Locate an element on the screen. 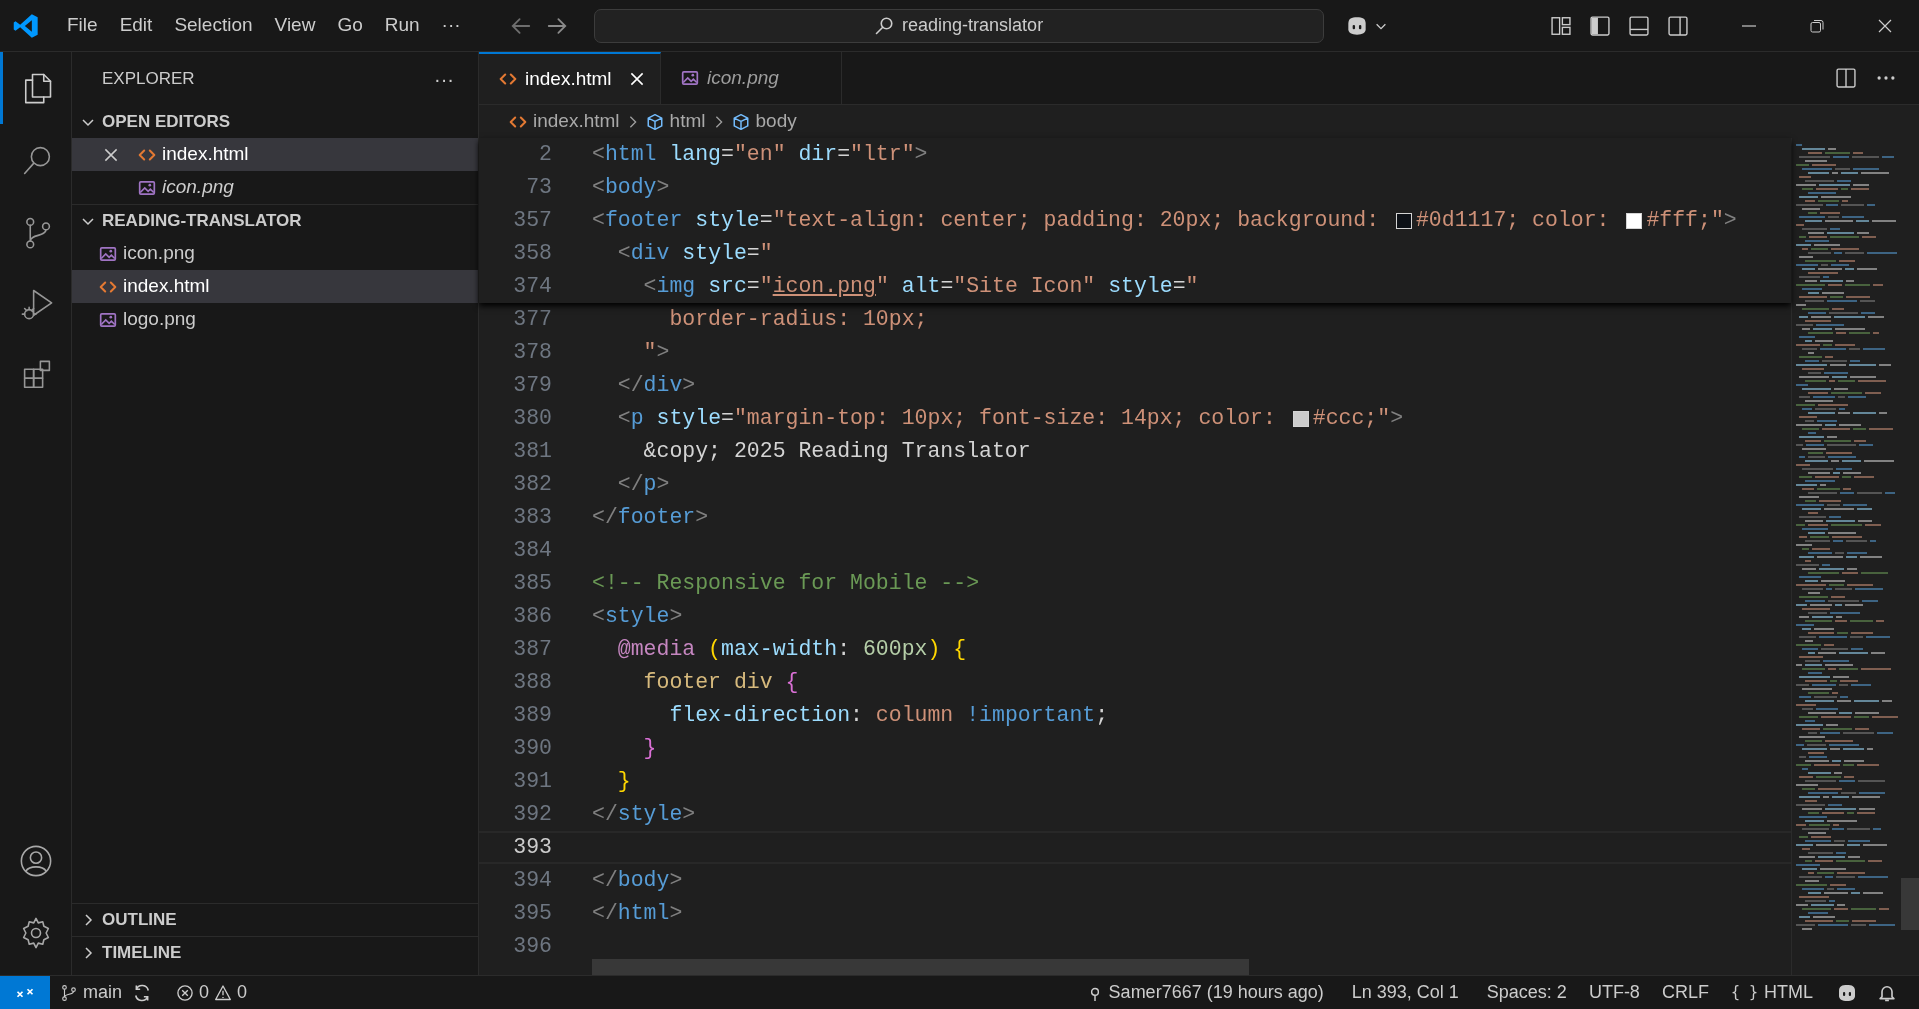 Image resolution: width=1919 pixels, height=1009 pixels. problems-button: 0 0 is located at coordinates (212, 992).